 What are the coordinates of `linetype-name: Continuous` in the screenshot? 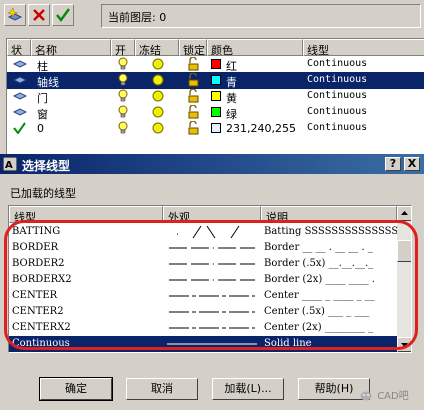 It's located at (41, 343).